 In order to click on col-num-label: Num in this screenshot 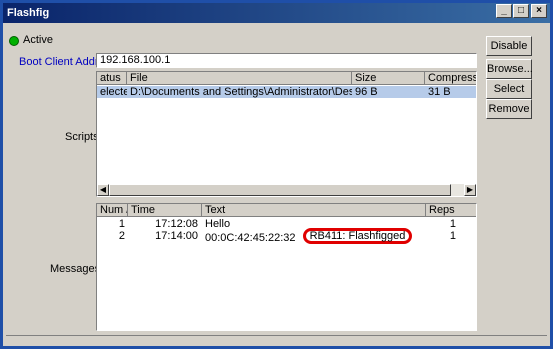, I will do `click(112, 210)`.